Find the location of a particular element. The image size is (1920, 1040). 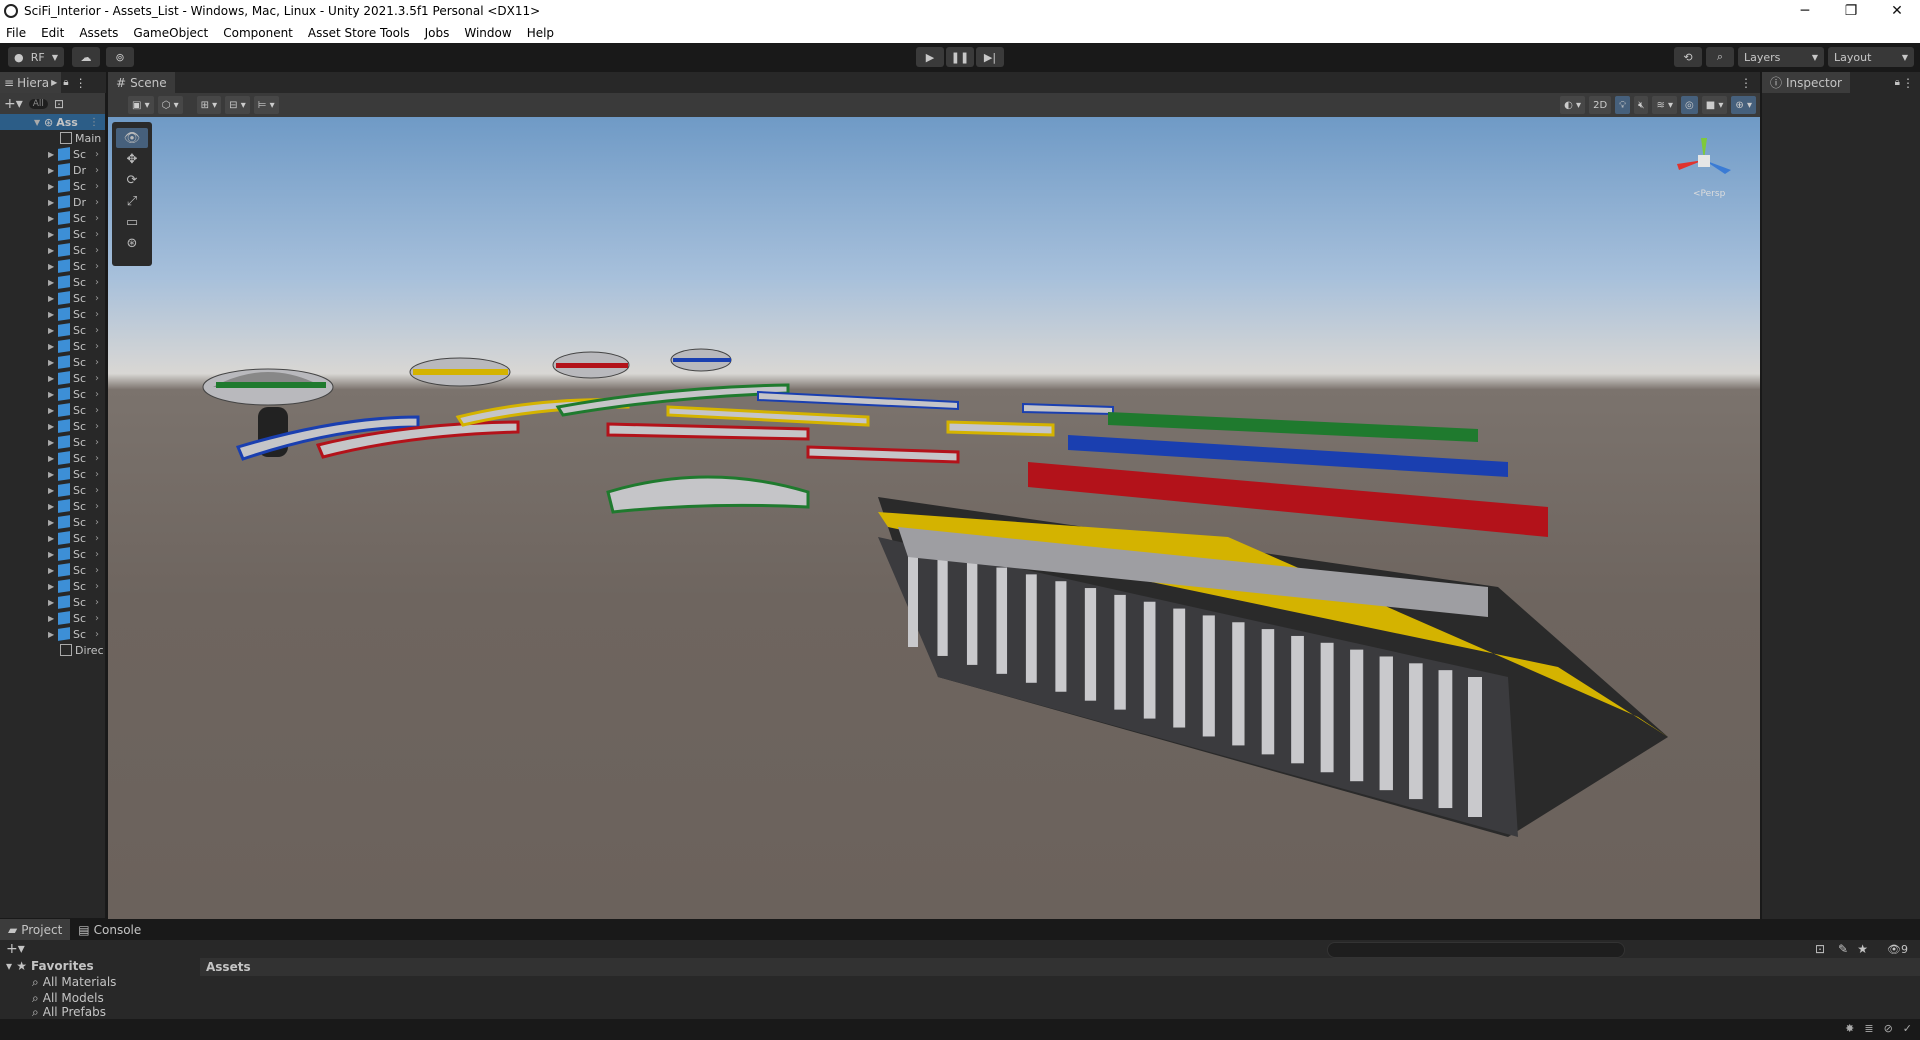

tab-project: ▰ Project is located at coordinates (35, 929).